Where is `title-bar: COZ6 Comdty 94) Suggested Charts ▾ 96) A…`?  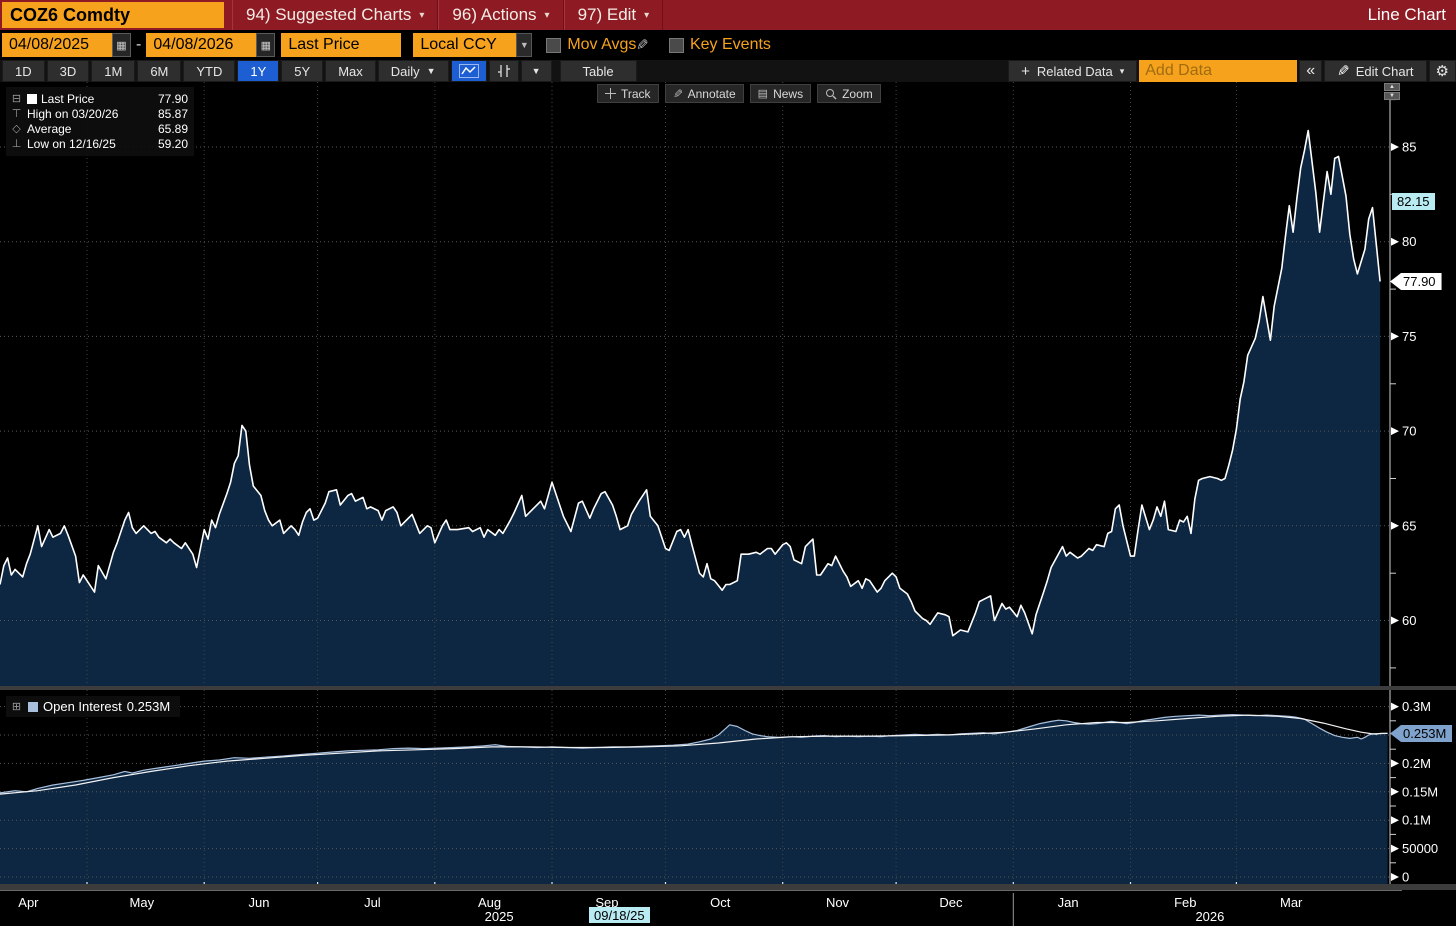 title-bar: COZ6 Comdty 94) Suggested Charts ▾ 96) A… is located at coordinates (728, 15).